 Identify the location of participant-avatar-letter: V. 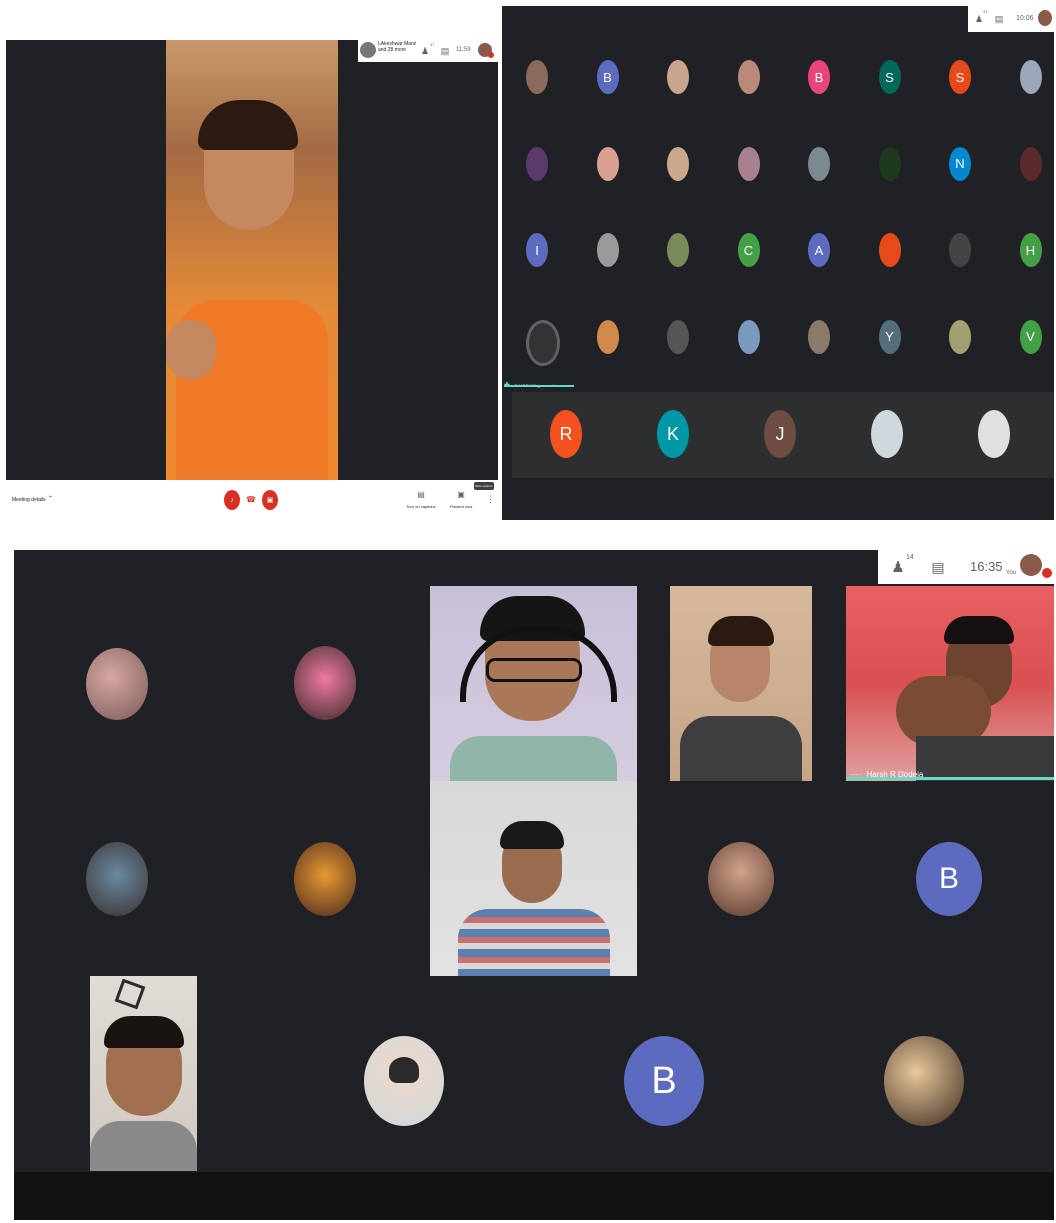
(1030, 336).